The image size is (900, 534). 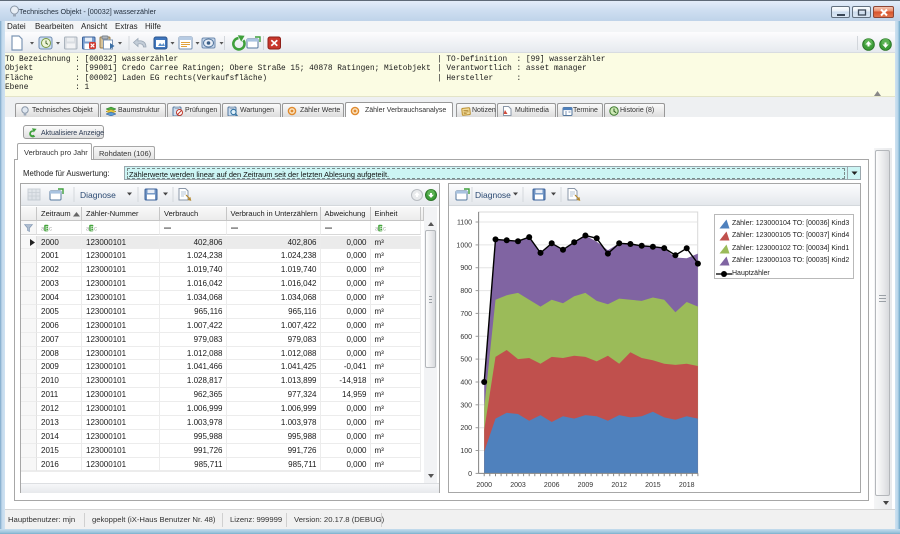 What do you see at coordinates (619, 485) in the screenshot?
I see `svg-text: 2012` at bounding box center [619, 485].